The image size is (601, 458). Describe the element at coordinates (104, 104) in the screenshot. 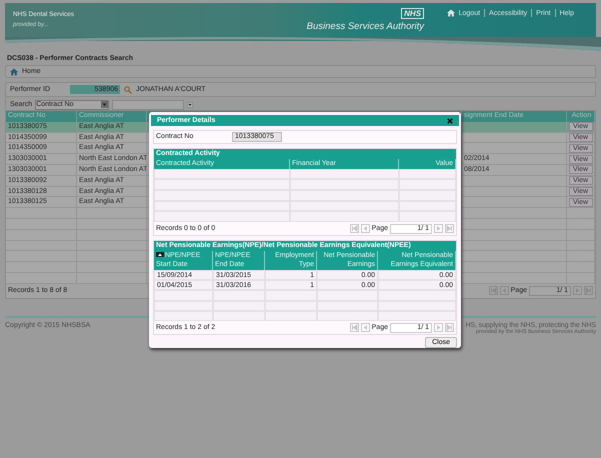

I see `dropdown-arrow-icon` at that location.